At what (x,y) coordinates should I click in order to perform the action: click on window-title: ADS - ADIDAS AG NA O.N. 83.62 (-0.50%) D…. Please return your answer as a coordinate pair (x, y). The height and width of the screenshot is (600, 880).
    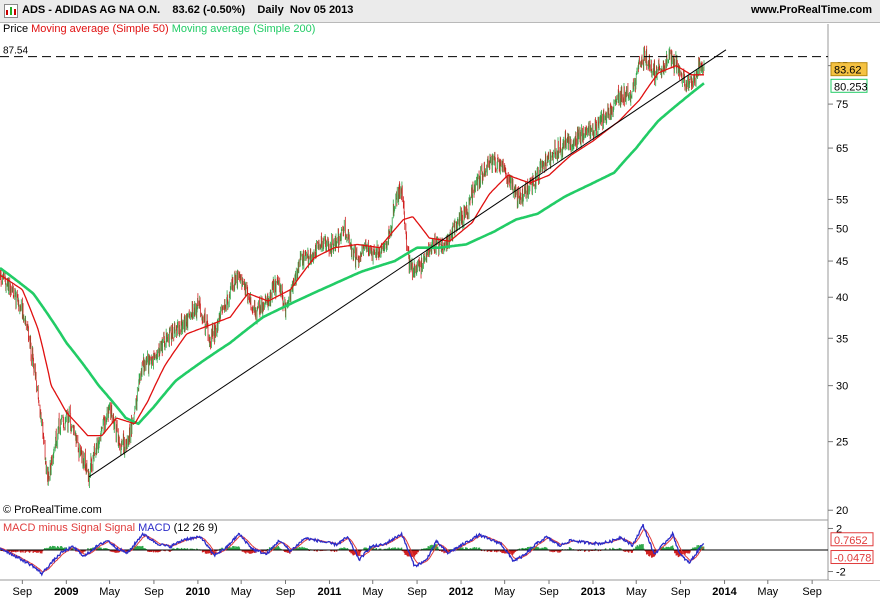
    Looking at the image, I should click on (188, 10).